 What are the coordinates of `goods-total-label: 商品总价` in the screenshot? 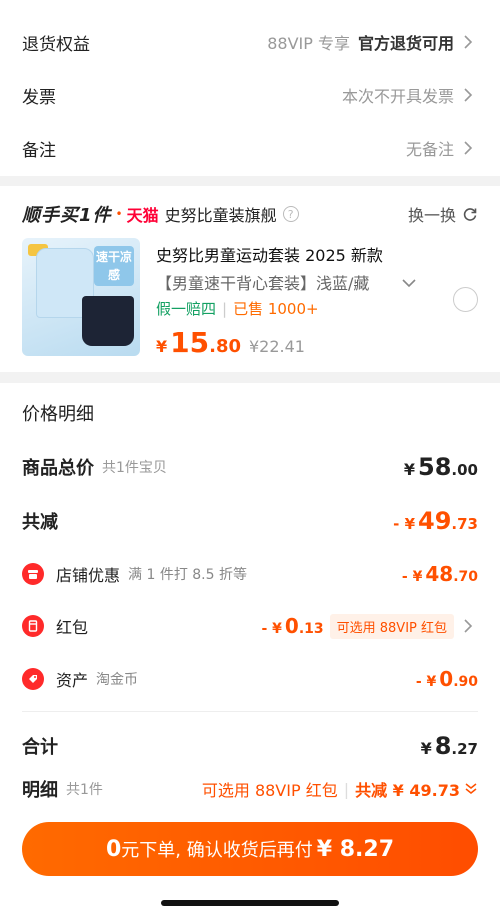 It's located at (58, 468).